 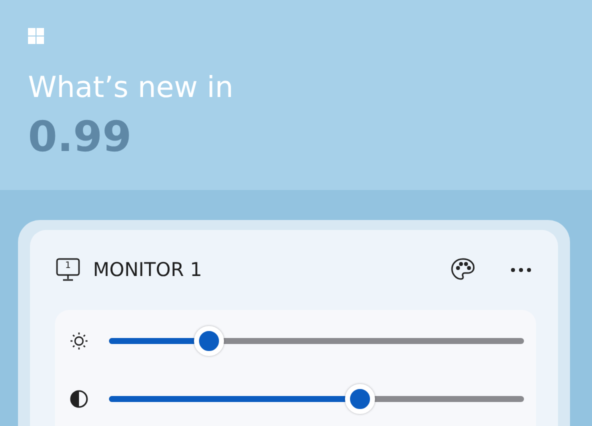 What do you see at coordinates (148, 270) in the screenshot?
I see `monitor-name: MONITOR 1` at bounding box center [148, 270].